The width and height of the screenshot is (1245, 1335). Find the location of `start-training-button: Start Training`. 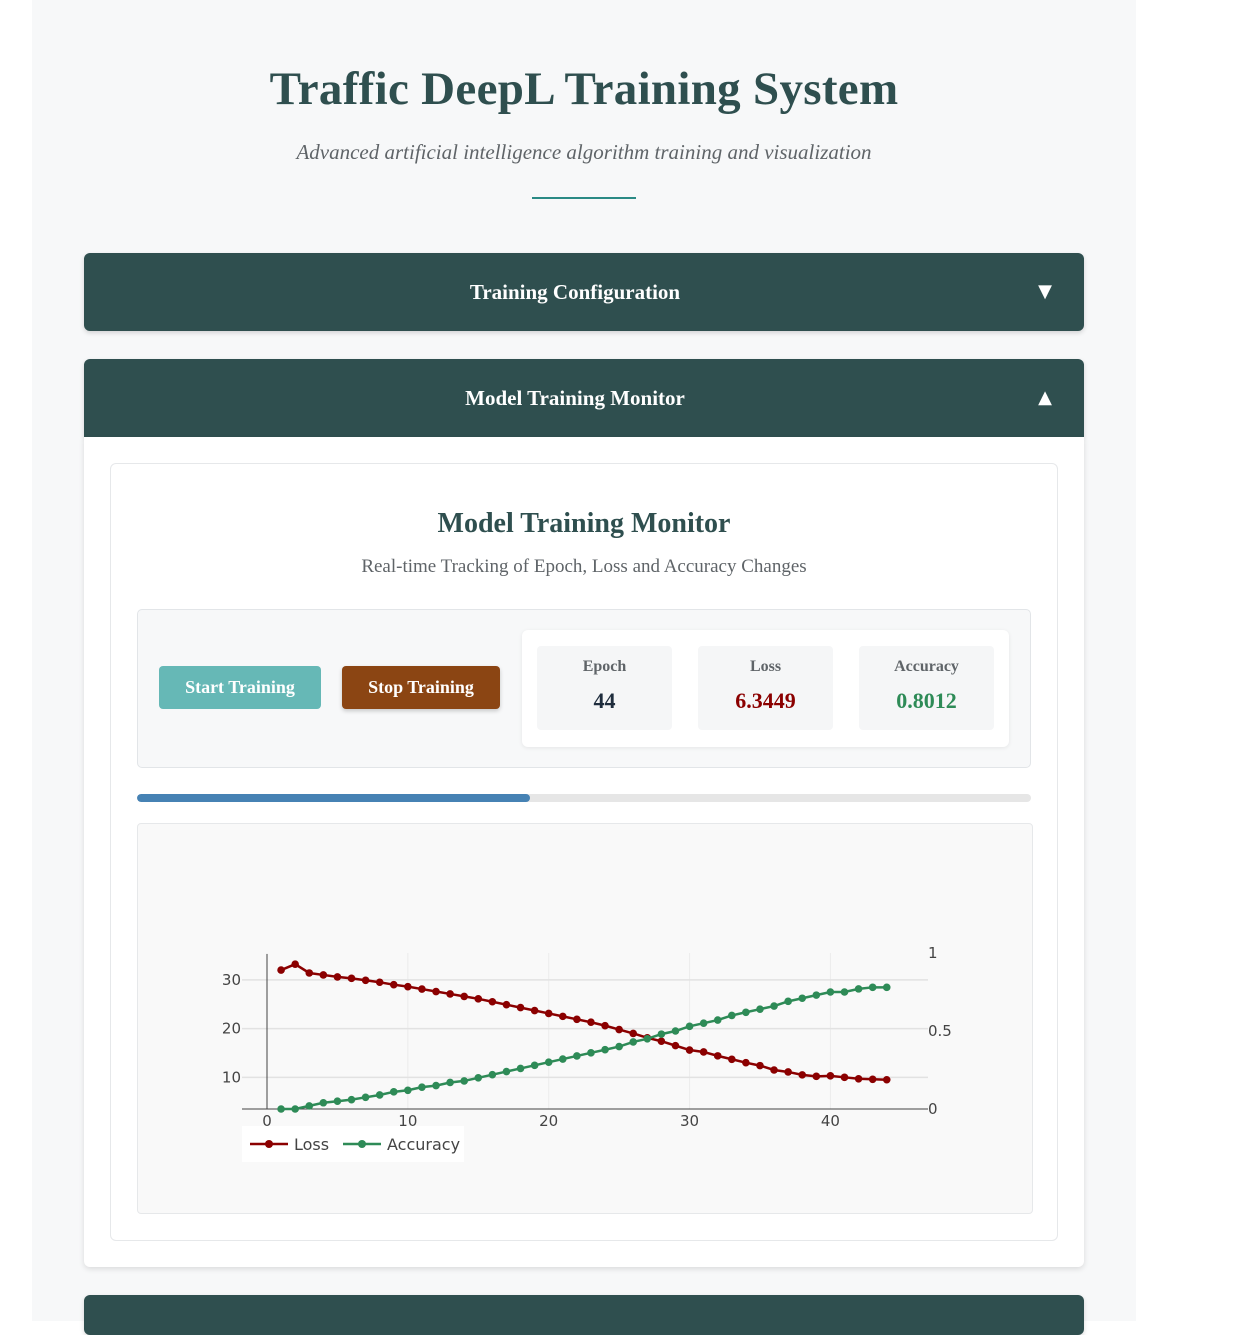

start-training-button: Start Training is located at coordinates (240, 687).